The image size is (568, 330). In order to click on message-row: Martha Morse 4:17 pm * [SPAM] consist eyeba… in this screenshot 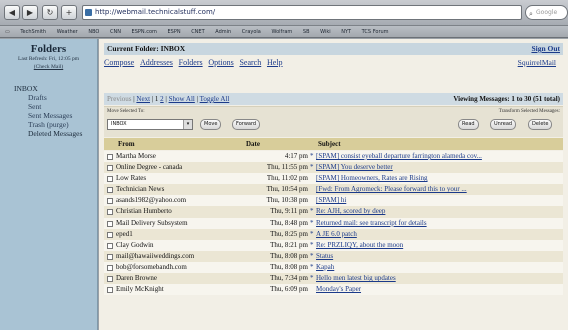, I will do `click(333, 157)`.